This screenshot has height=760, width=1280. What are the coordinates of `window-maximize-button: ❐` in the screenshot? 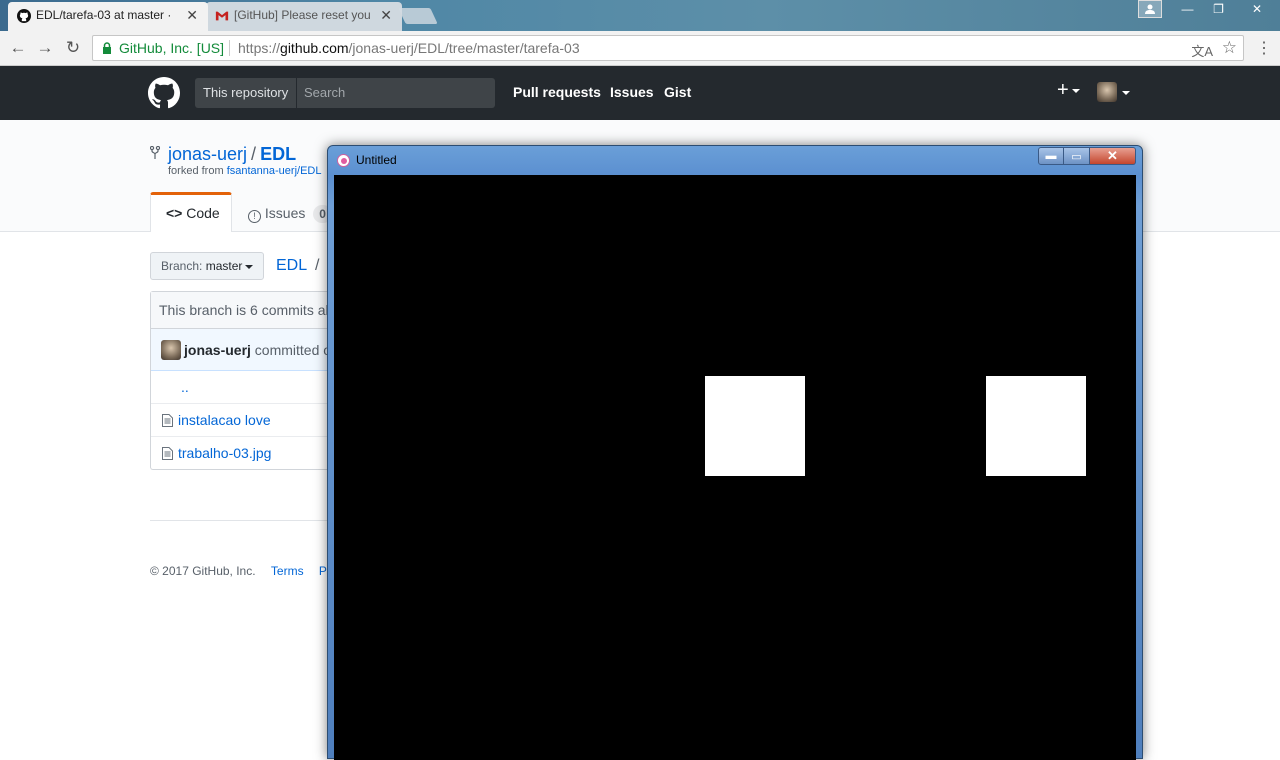 It's located at (1218, 9).